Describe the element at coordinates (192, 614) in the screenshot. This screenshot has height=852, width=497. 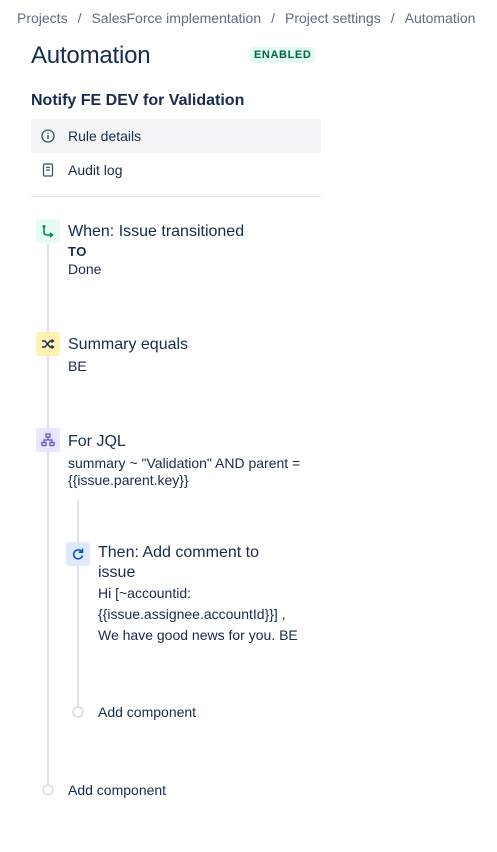
I see `action-comment-line-2: {{issue.assignee.accountId}}] ,` at that location.